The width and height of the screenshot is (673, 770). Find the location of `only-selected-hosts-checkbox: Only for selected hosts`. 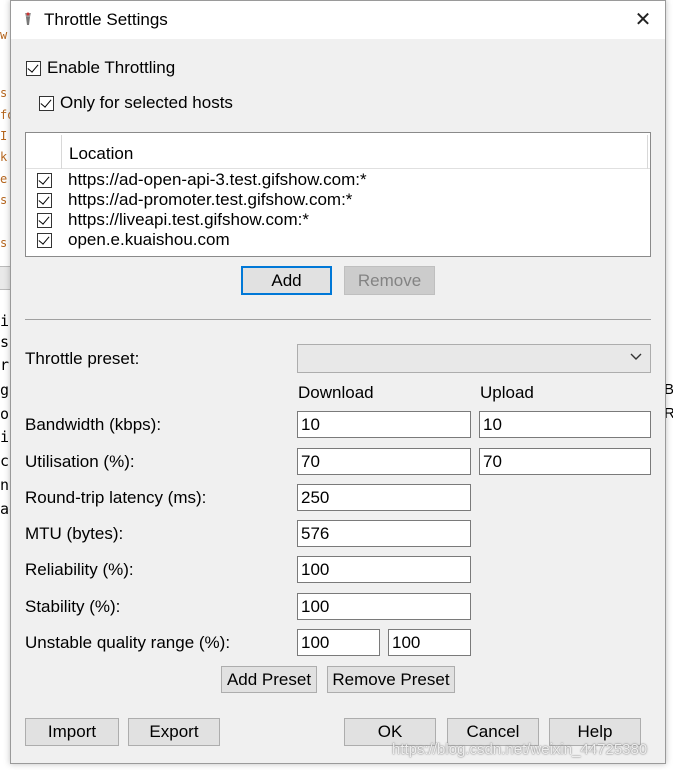

only-selected-hosts-checkbox: Only for selected hosts is located at coordinates (136, 103).